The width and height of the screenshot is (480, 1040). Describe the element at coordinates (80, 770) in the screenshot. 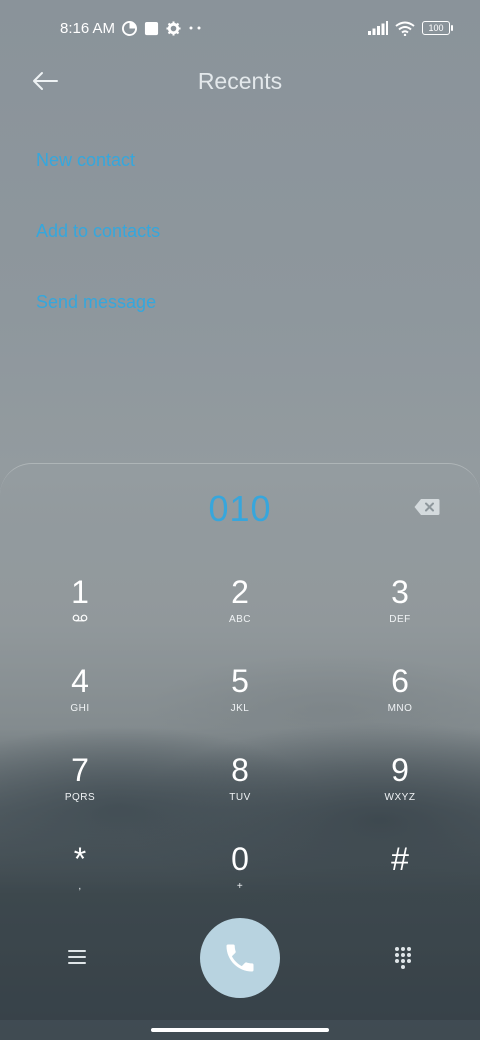

I see `key-digit: 7` at that location.